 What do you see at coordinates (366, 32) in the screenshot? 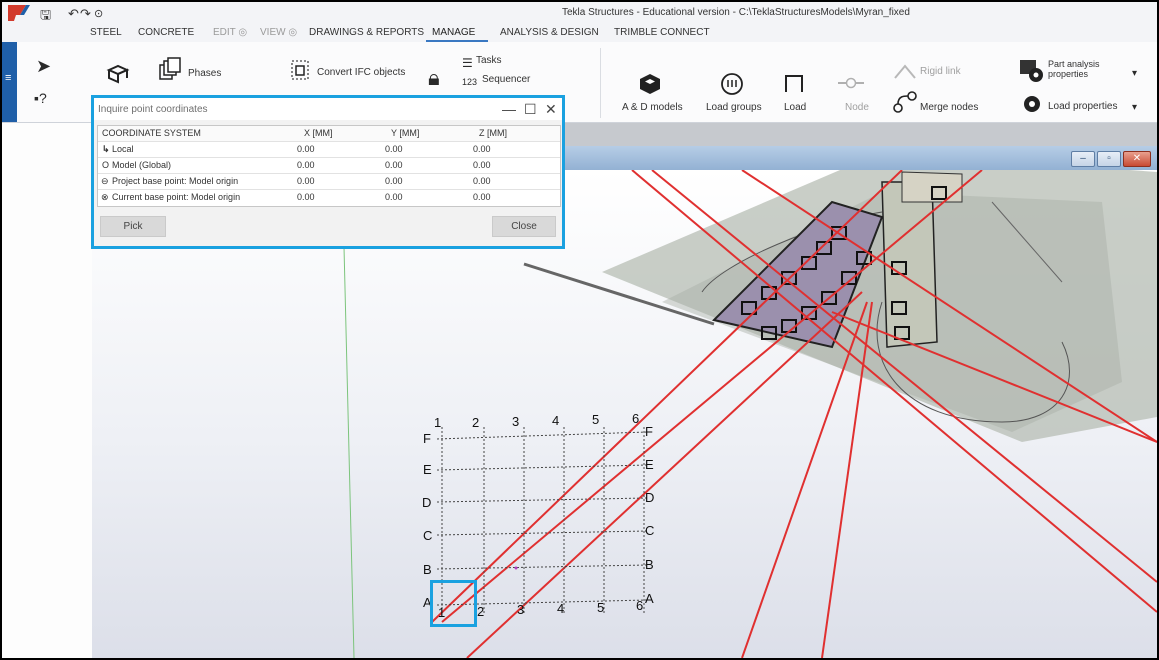
I see `tab-drawings-reports: DRAWINGS & REPORTS` at bounding box center [366, 32].